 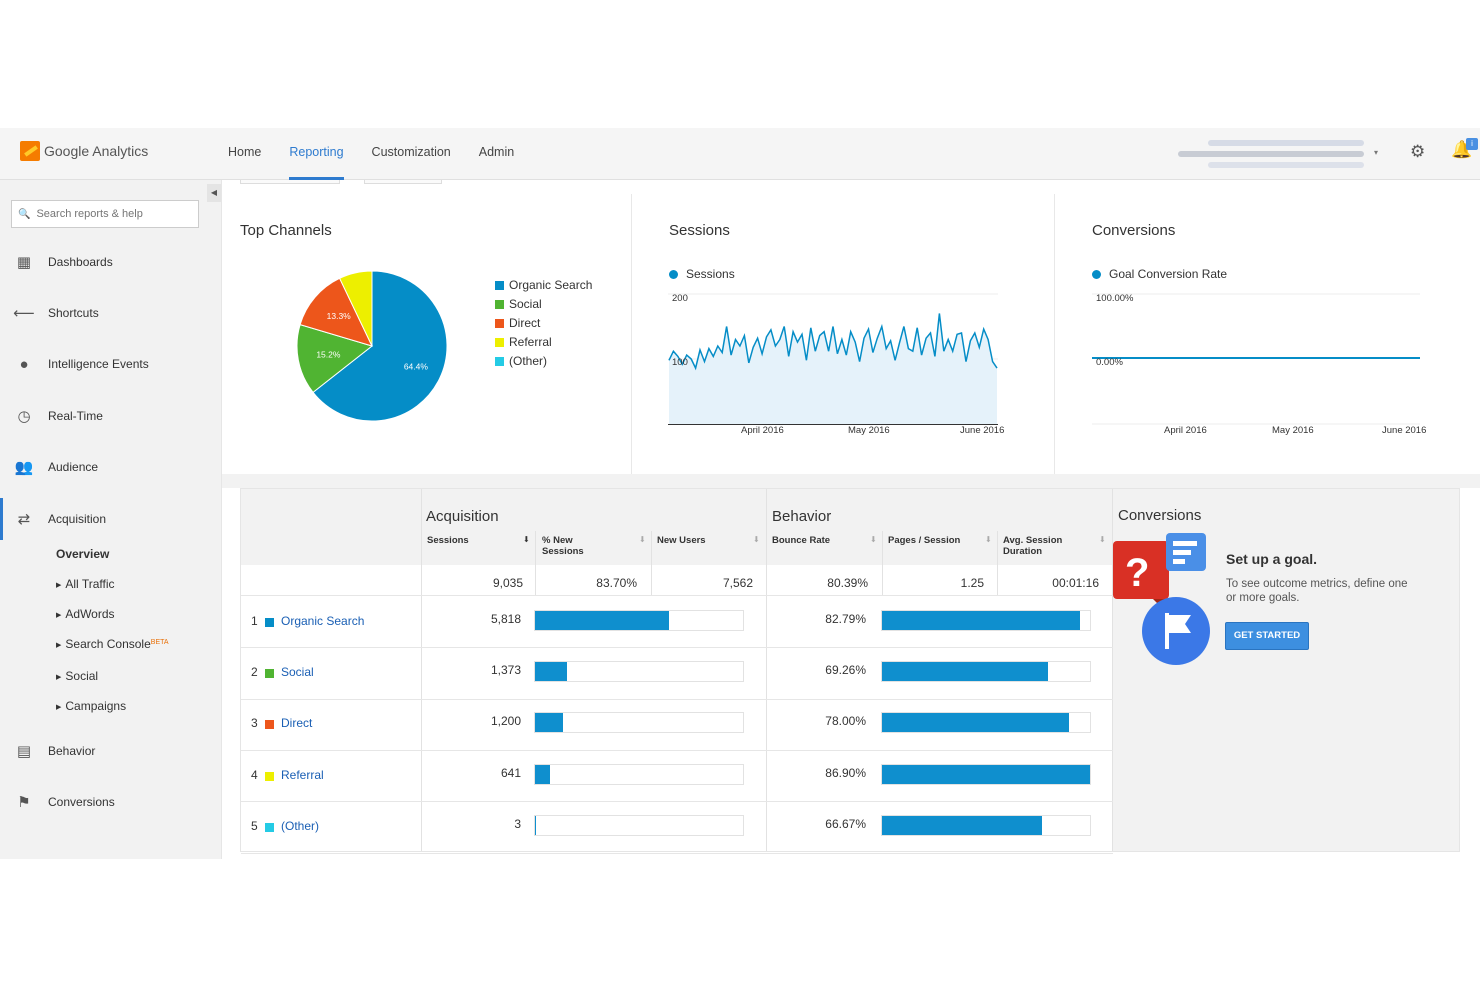 I want to click on legend-label: Sessions, so click(x=710, y=274).